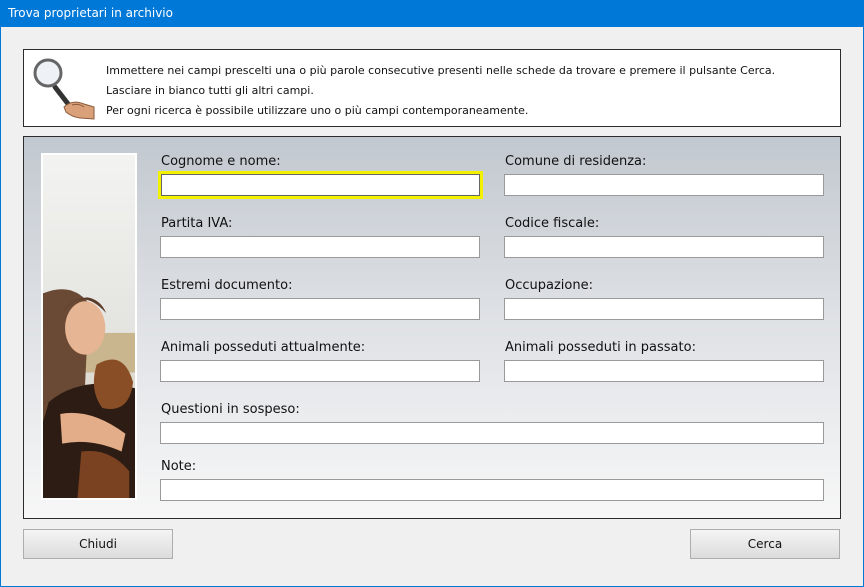 The image size is (864, 587). What do you see at coordinates (492, 433) in the screenshot?
I see `questioni-sospeso-input` at bounding box center [492, 433].